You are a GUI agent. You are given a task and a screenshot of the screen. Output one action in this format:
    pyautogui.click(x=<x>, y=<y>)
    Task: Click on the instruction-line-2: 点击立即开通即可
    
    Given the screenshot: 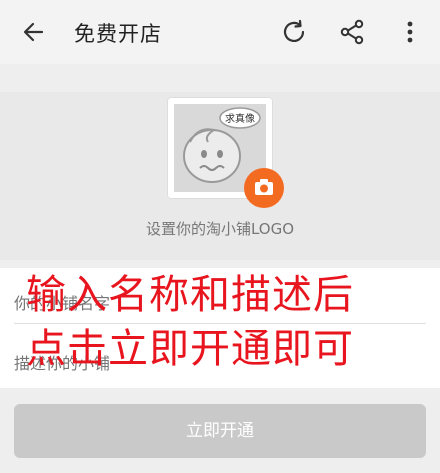 What is the action you would take?
    pyautogui.click(x=190, y=349)
    